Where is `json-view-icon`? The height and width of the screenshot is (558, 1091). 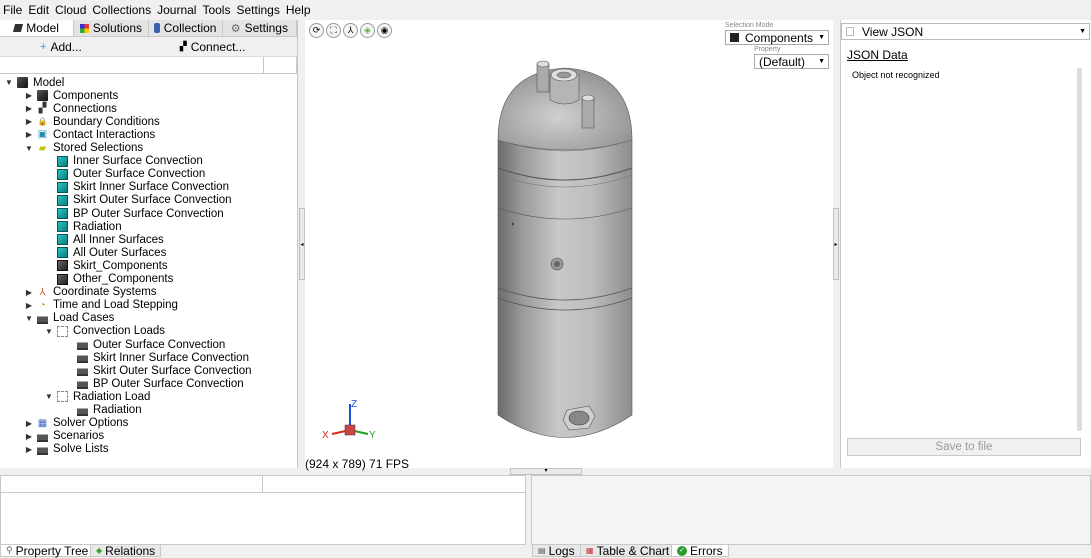 json-view-icon is located at coordinates (850, 31).